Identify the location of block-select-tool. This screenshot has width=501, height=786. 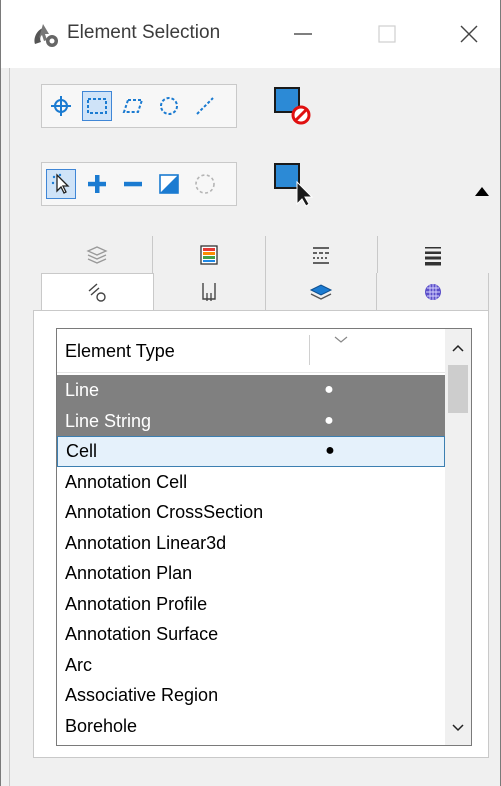
(97, 106).